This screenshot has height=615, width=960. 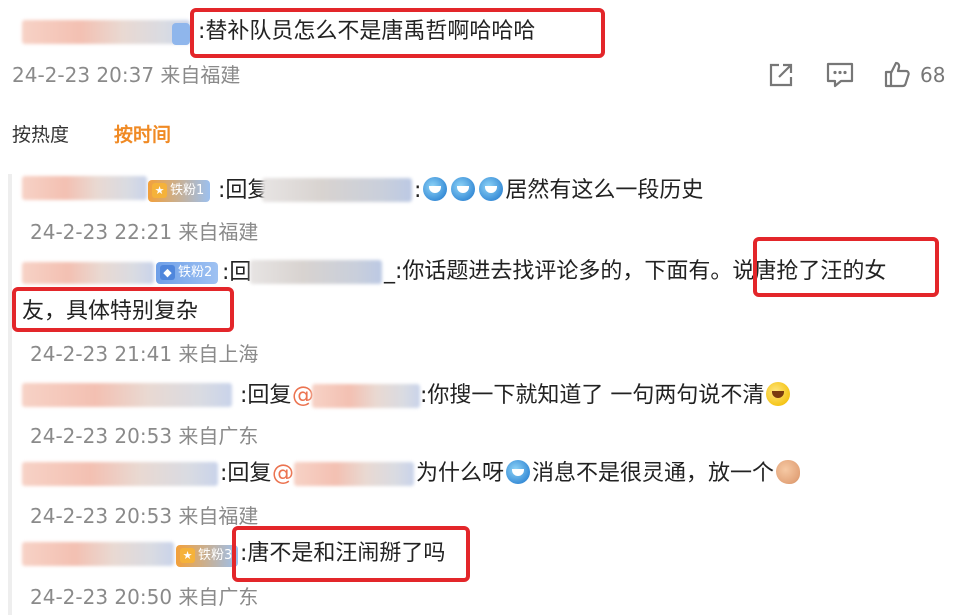 I want to click on reply1-body: : 居然有这么一段历史, so click(x=559, y=190).